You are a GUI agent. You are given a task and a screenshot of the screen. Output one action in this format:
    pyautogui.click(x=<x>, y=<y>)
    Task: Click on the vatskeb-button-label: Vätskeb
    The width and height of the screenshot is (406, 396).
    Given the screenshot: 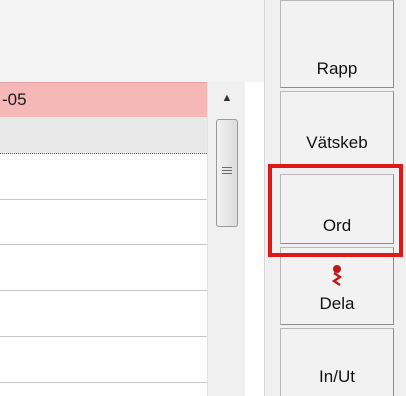 What is the action you would take?
    pyautogui.click(x=337, y=142)
    